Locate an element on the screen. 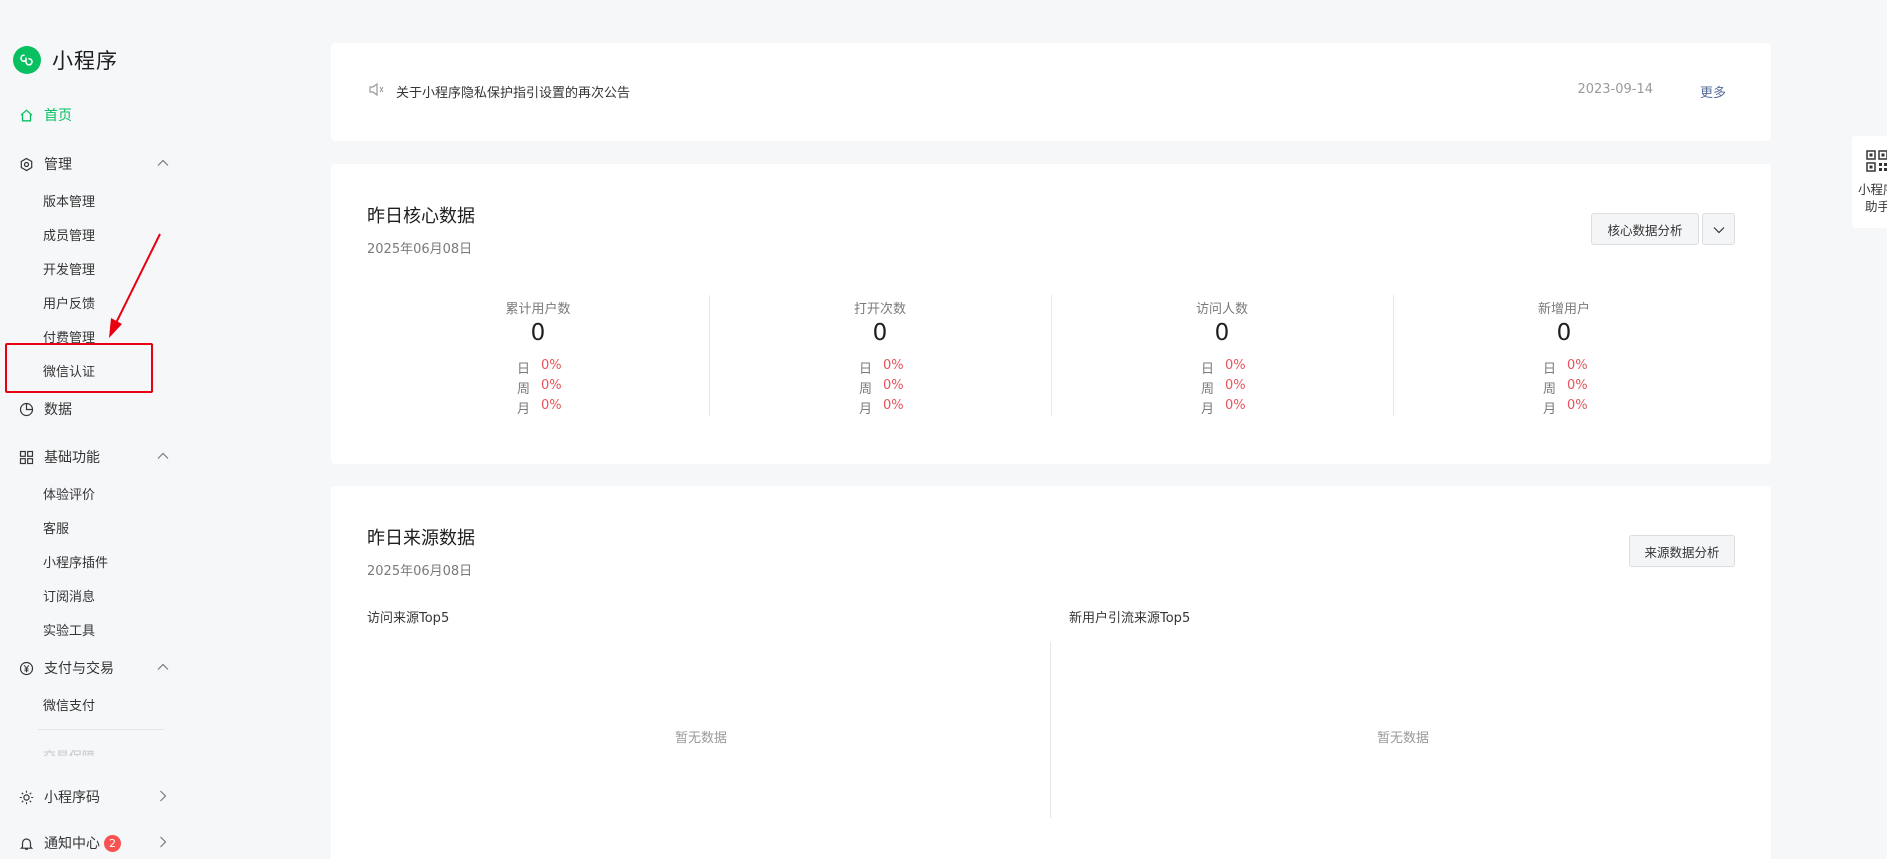 This screenshot has height=859, width=1887. qr-code-icon is located at coordinates (1876, 163).